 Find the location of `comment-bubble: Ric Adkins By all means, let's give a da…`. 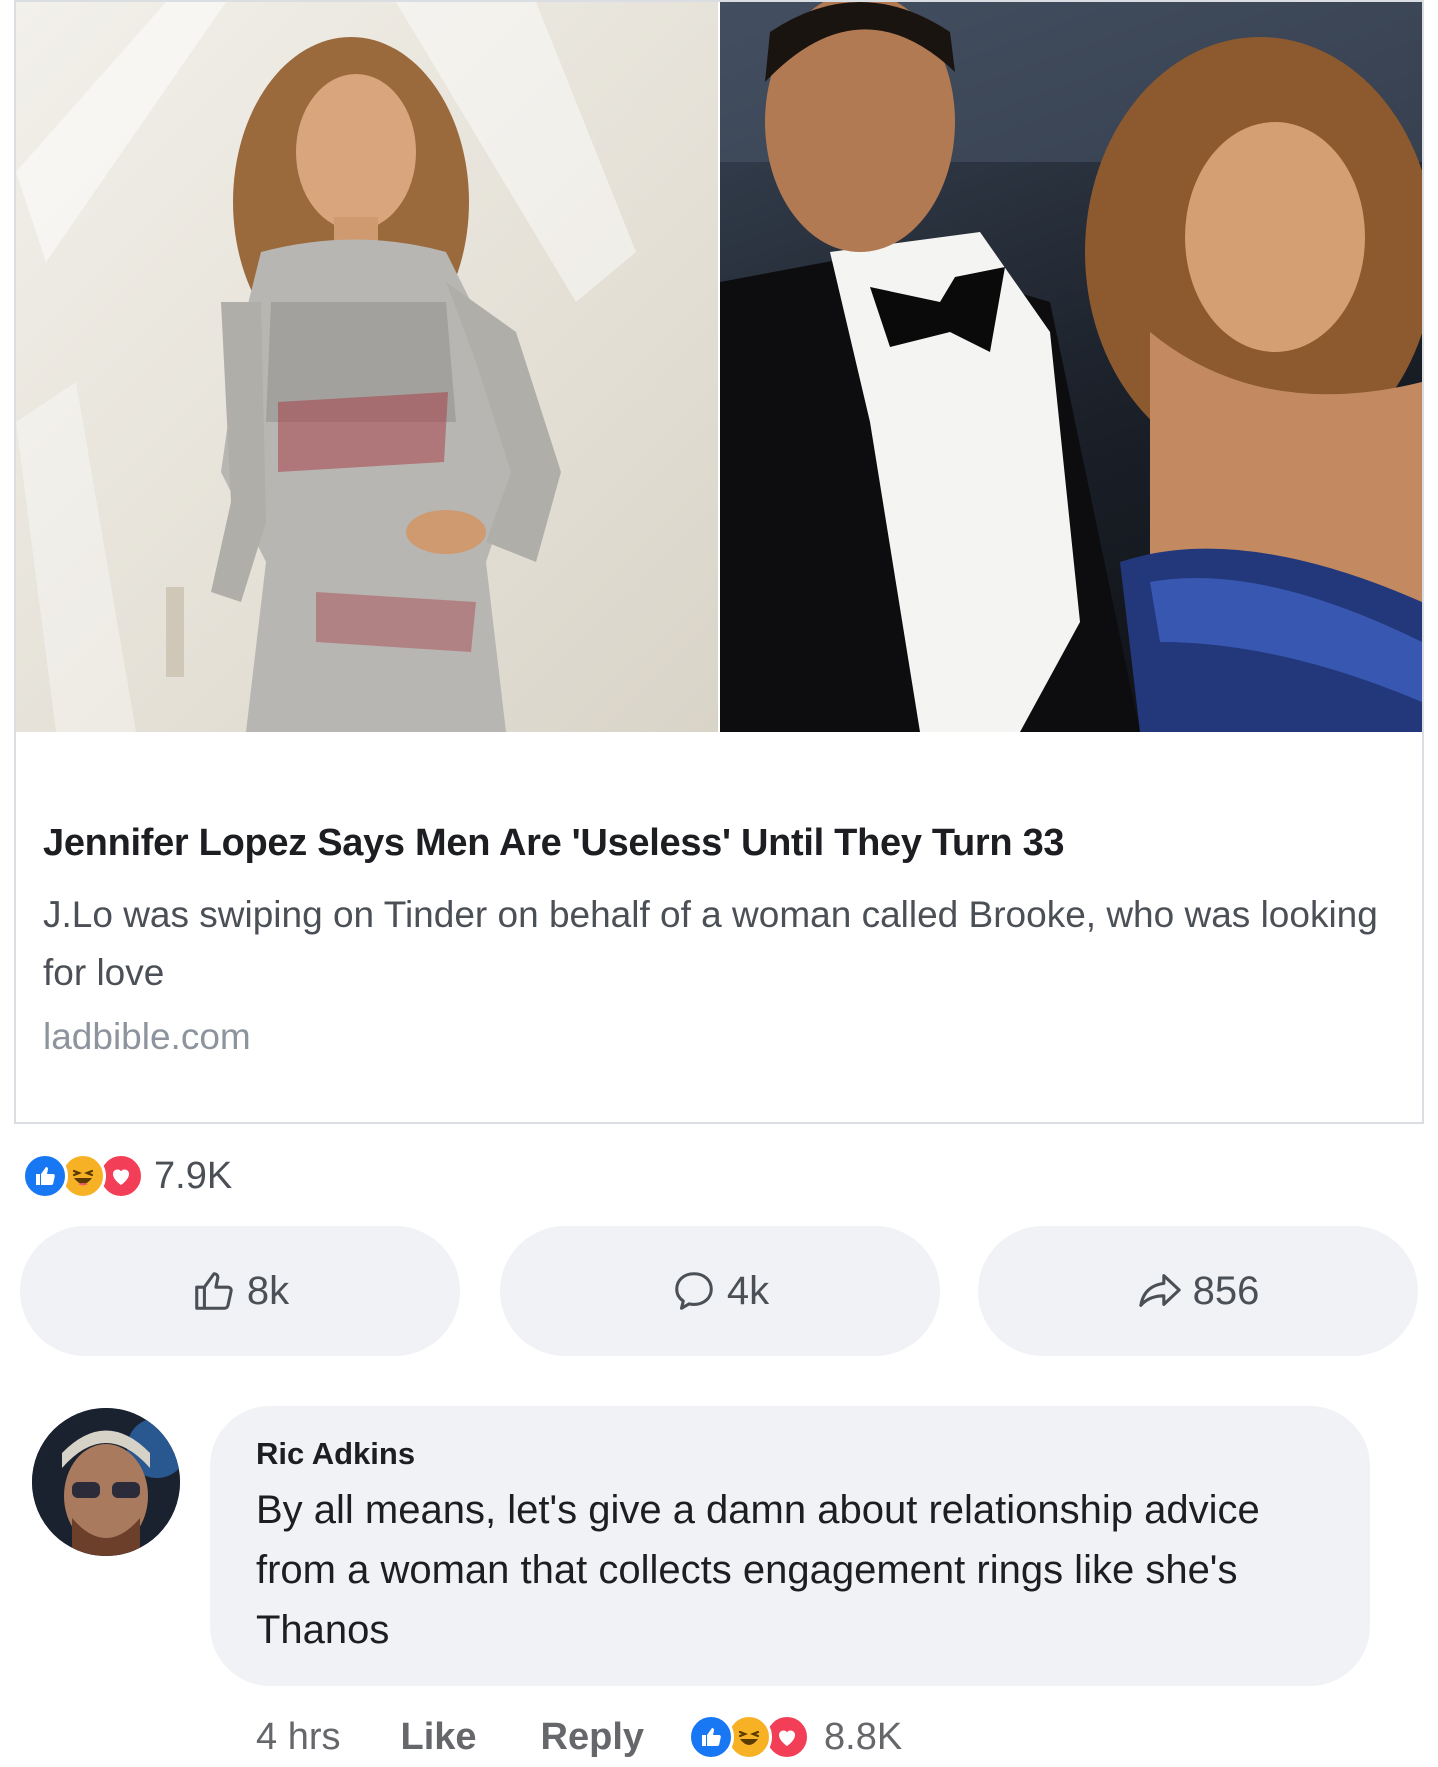

comment-bubble: Ric Adkins By all means, let's give a da… is located at coordinates (790, 1546).